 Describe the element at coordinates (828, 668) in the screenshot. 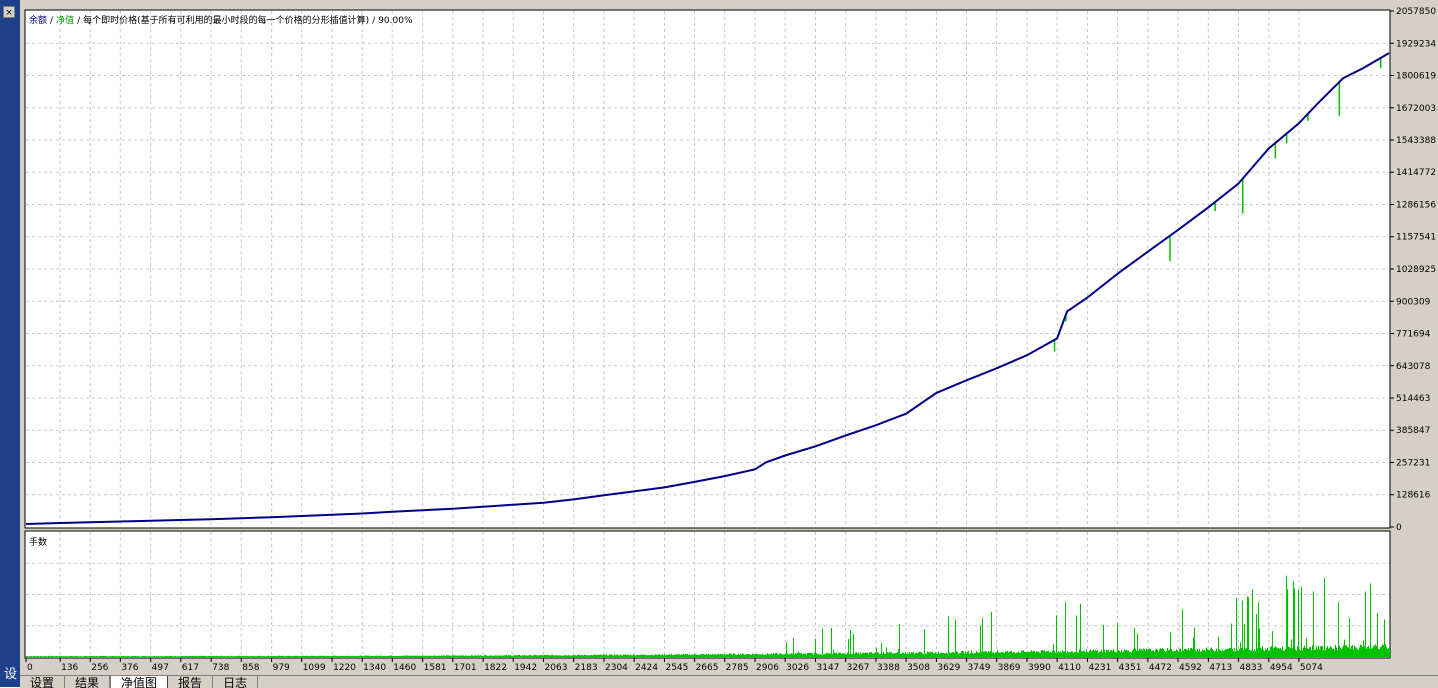

I see `x-tick-label: 3147` at that location.